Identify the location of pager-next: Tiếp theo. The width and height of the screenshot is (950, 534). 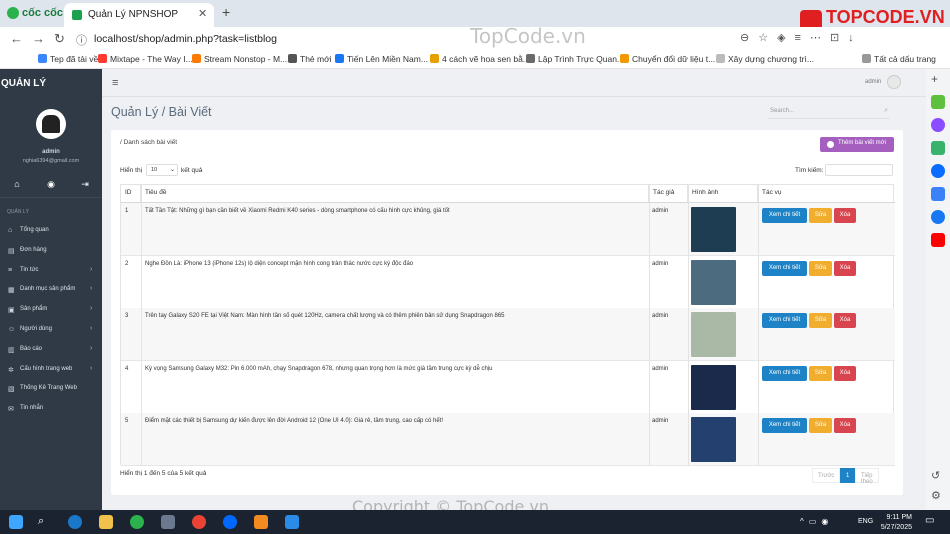
(867, 476).